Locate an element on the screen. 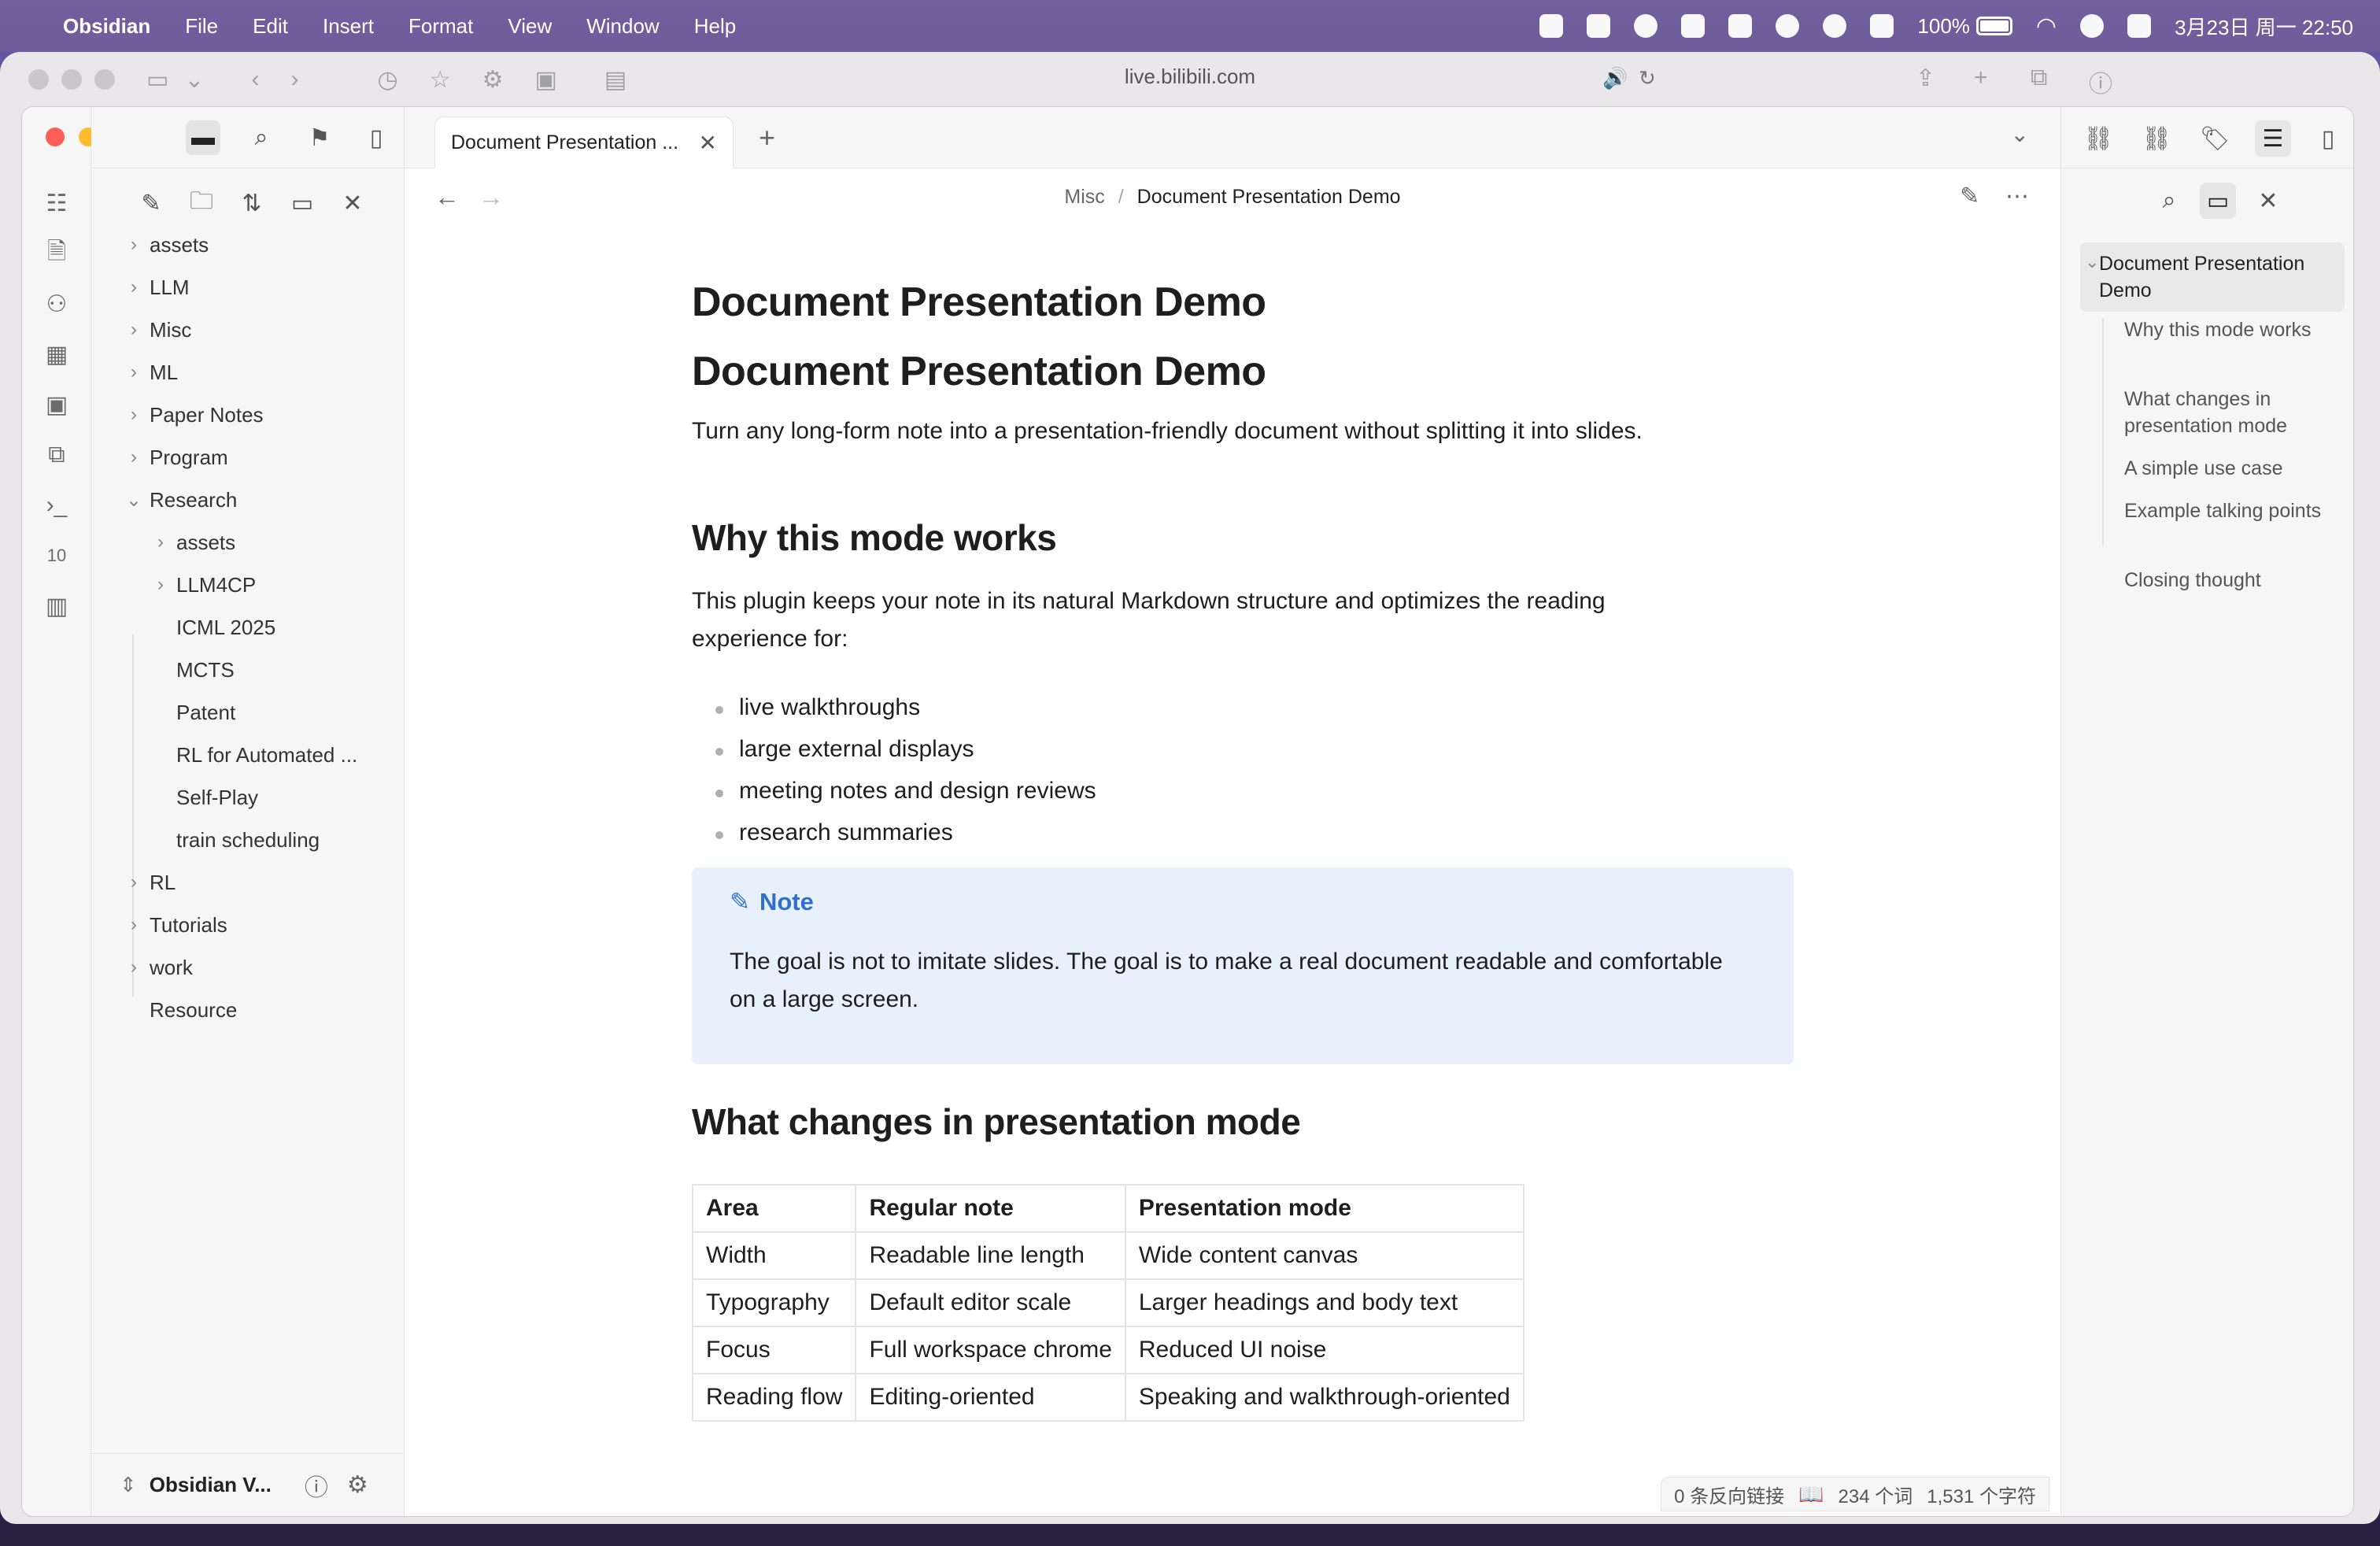  share-icon: ⇪ is located at coordinates (1926, 79).